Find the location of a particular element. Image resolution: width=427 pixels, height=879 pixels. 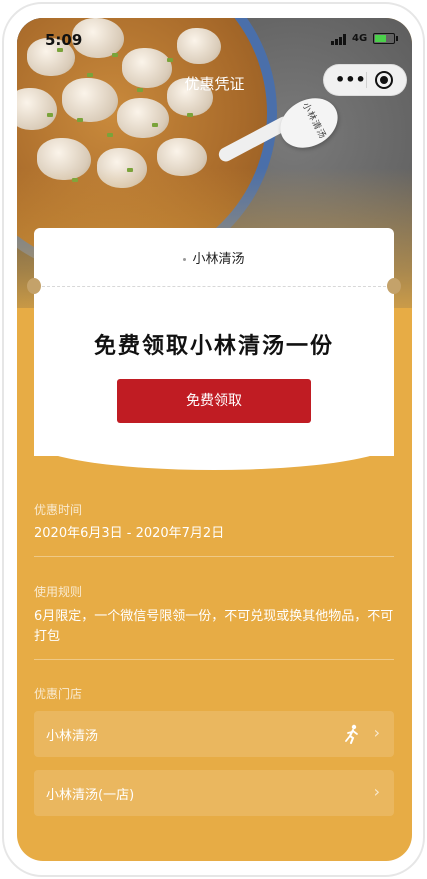

coupon-title: 免费领取小林清汤一份 is located at coordinates (213, 346).